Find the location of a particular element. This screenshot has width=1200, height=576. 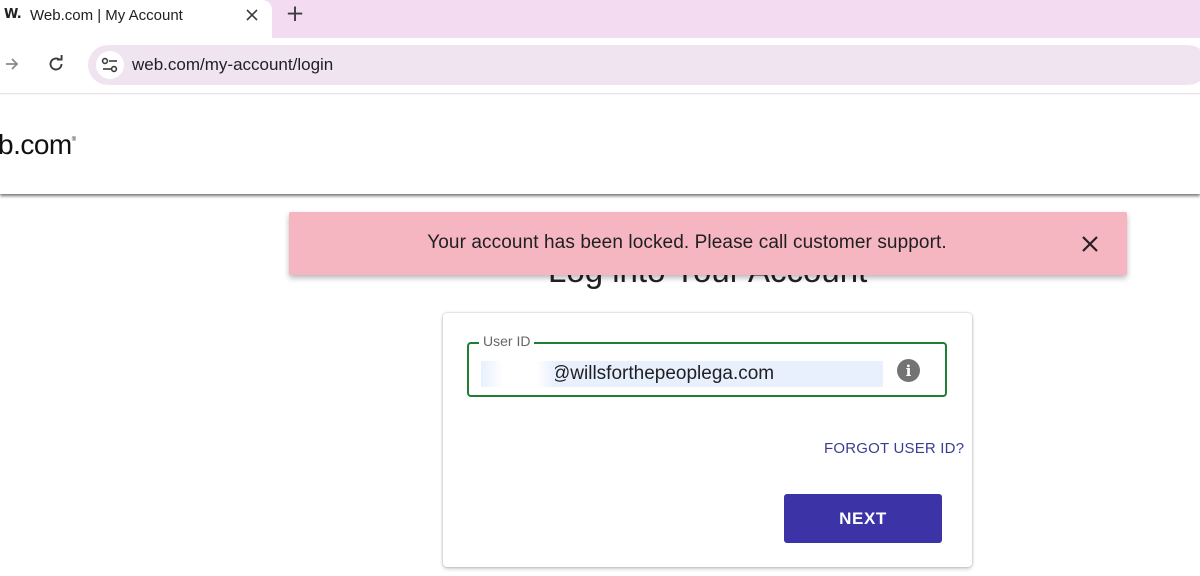

next-button: NEXT is located at coordinates (863, 518).